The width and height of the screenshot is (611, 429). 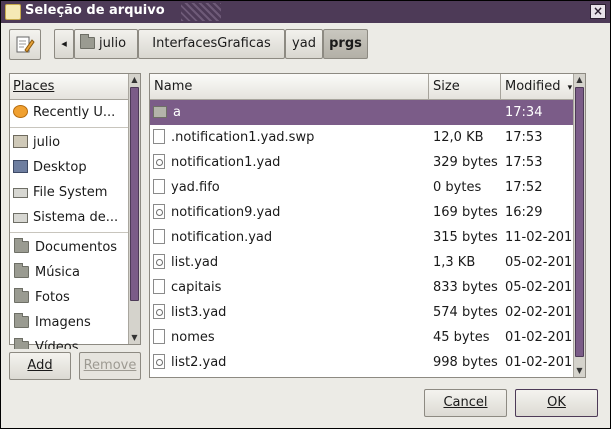 I want to click on path-segment-label: prgs, so click(x=345, y=43).